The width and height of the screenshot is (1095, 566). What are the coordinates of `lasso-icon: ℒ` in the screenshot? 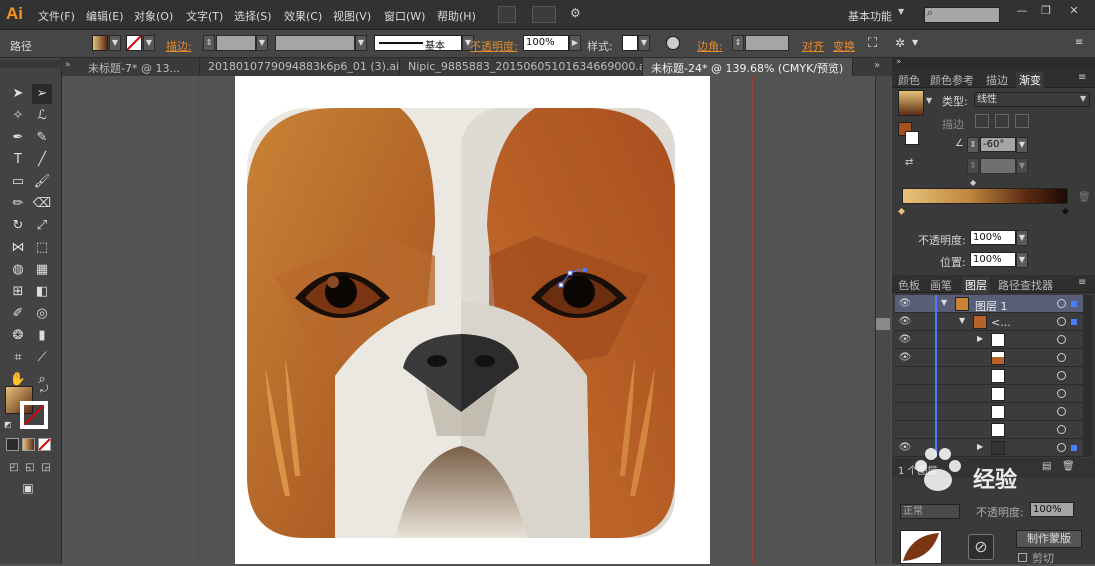 It's located at (42, 116).